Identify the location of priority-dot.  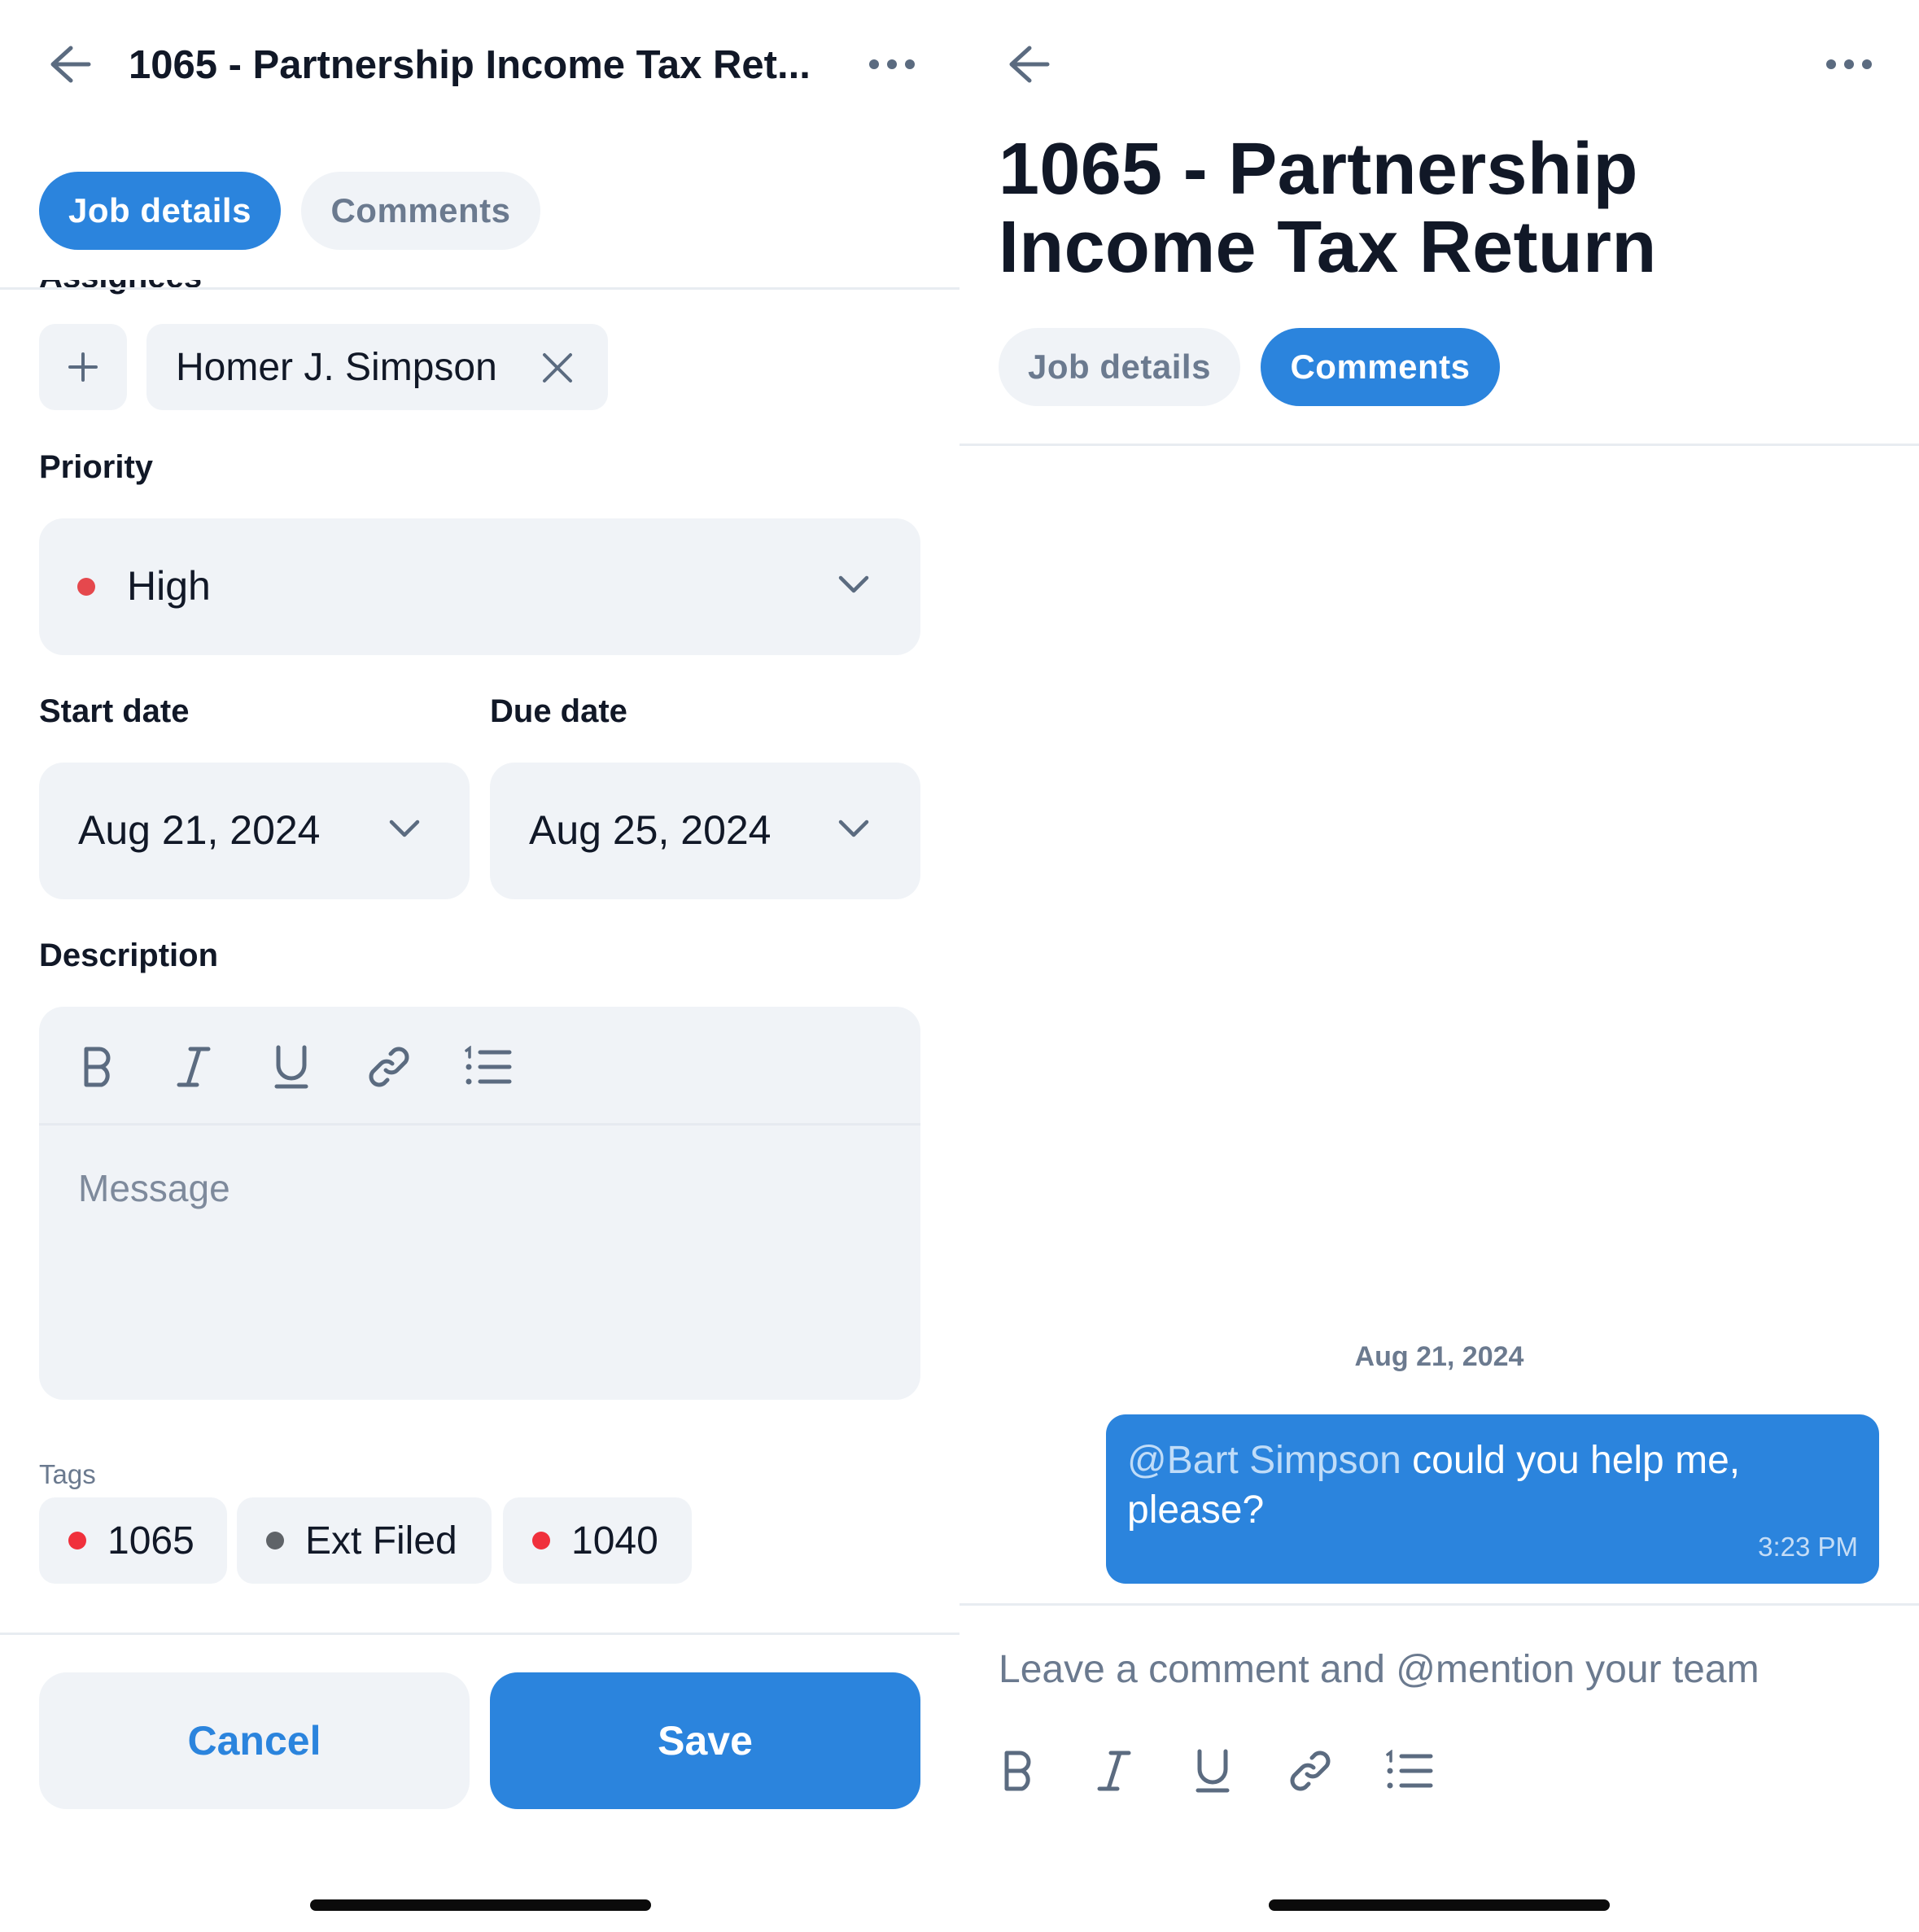
(86, 587).